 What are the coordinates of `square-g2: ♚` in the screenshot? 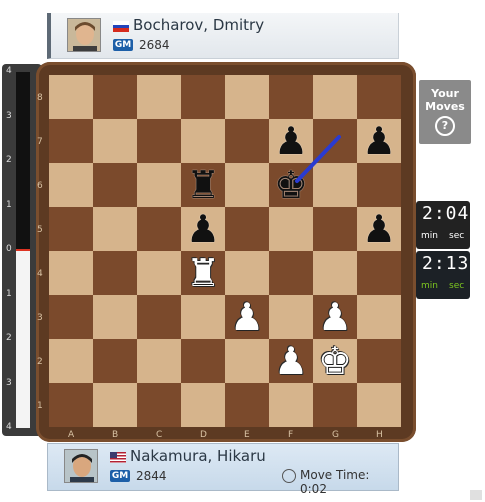 It's located at (335, 361).